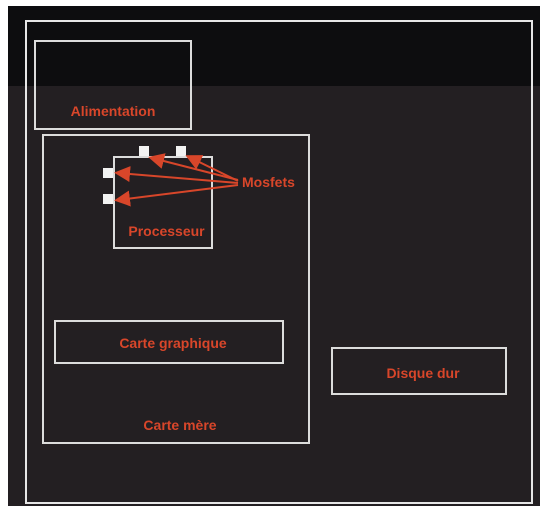 This screenshot has width=550, height=510. Describe the element at coordinates (268, 182) in the screenshot. I see `mosfets-label: Mosfets` at that location.